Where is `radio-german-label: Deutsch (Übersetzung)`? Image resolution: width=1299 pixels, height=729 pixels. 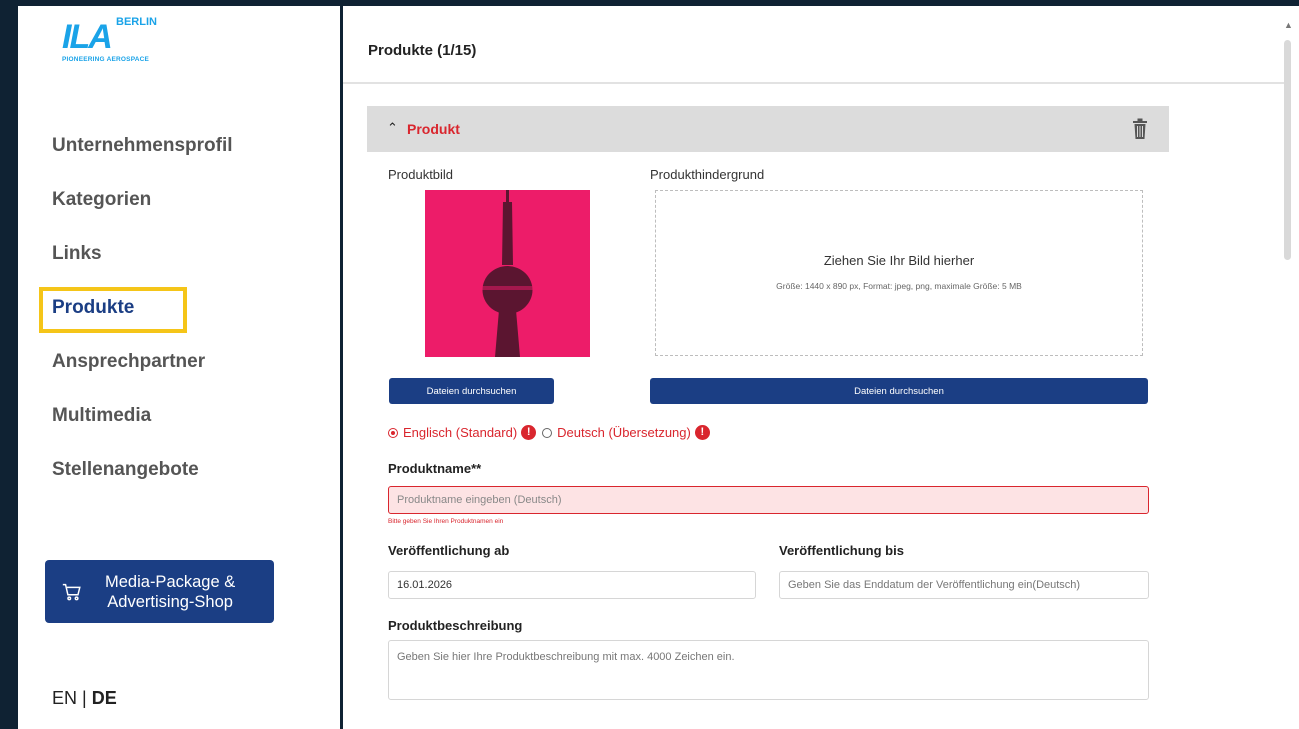 radio-german-label: Deutsch (Übersetzung) is located at coordinates (624, 432).